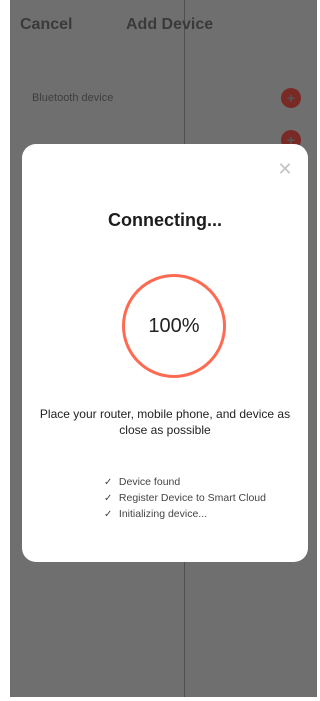 This screenshot has width=320, height=701. I want to click on cancel-button: Cancel, so click(46, 25).